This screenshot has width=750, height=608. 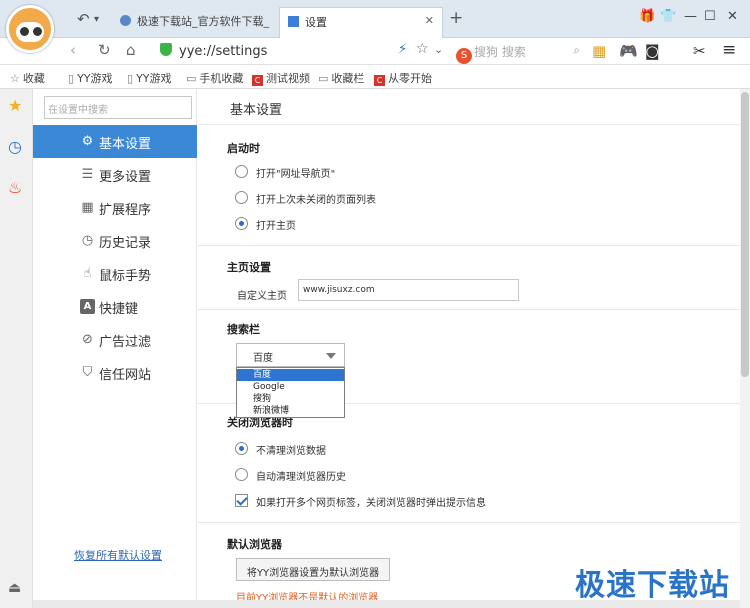 I want to click on gamepad-icon: 🎮, so click(x=628, y=51).